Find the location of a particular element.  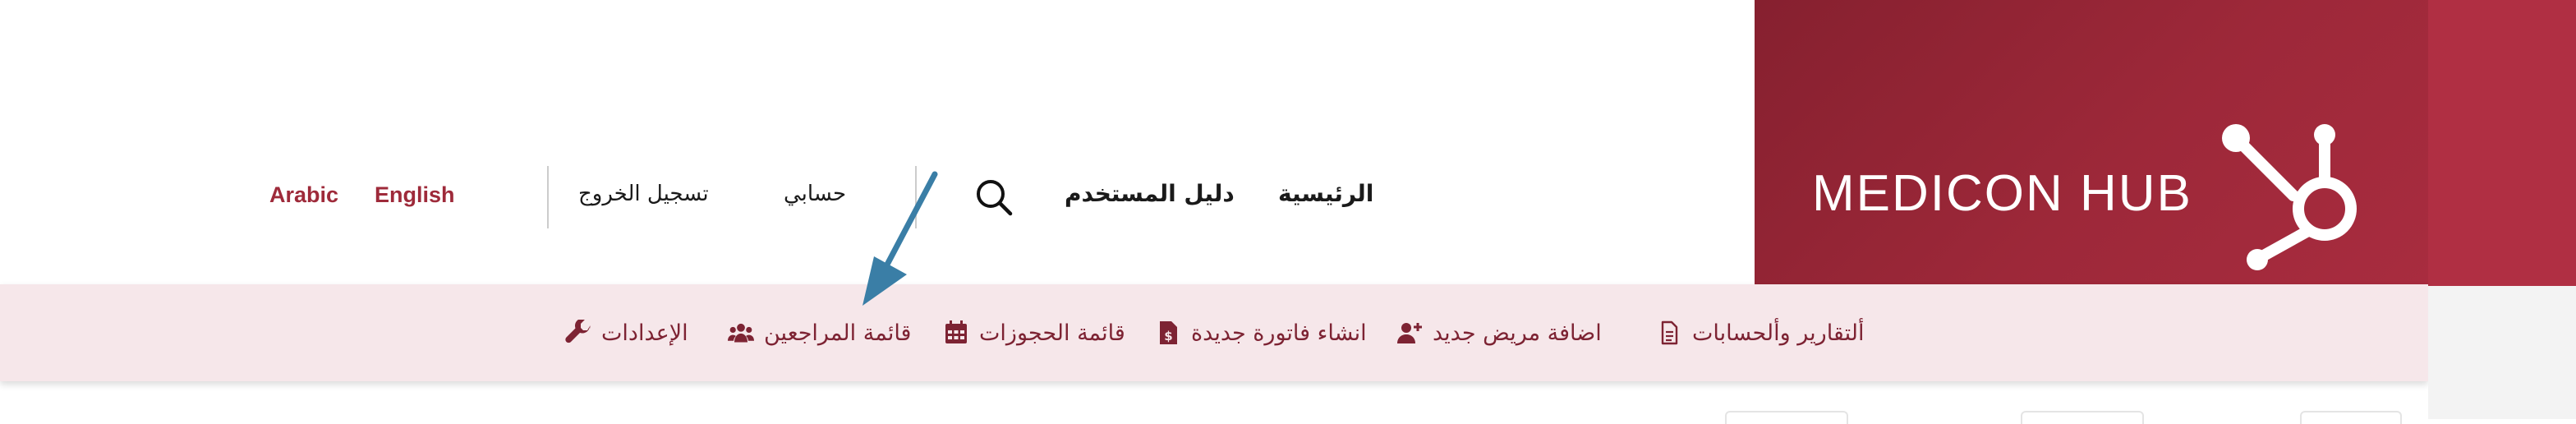

subnav-bookings-list: قائمة الحجوزات is located at coordinates (1034, 332).